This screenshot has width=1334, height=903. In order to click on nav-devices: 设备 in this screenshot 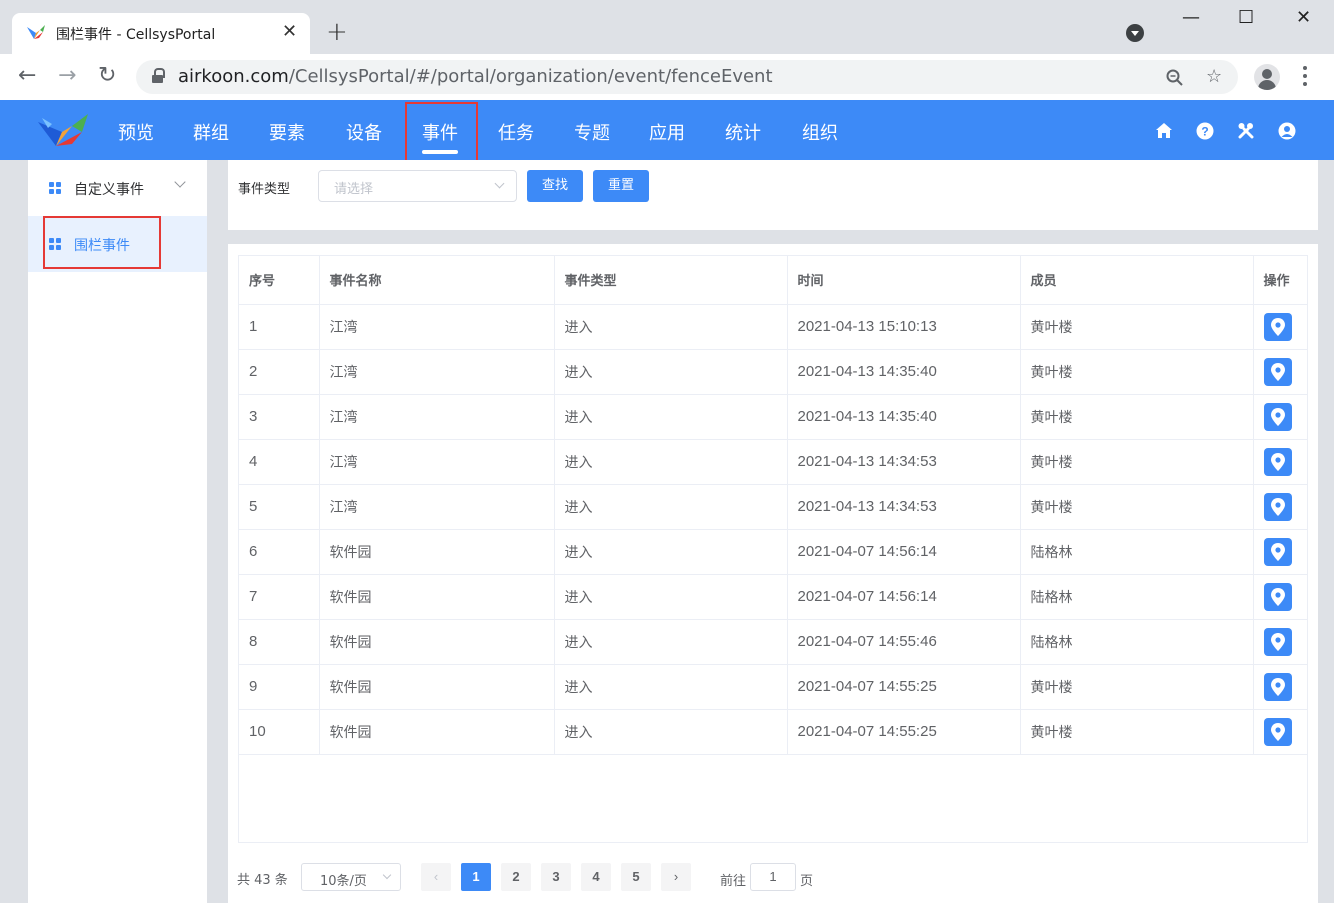, I will do `click(364, 132)`.